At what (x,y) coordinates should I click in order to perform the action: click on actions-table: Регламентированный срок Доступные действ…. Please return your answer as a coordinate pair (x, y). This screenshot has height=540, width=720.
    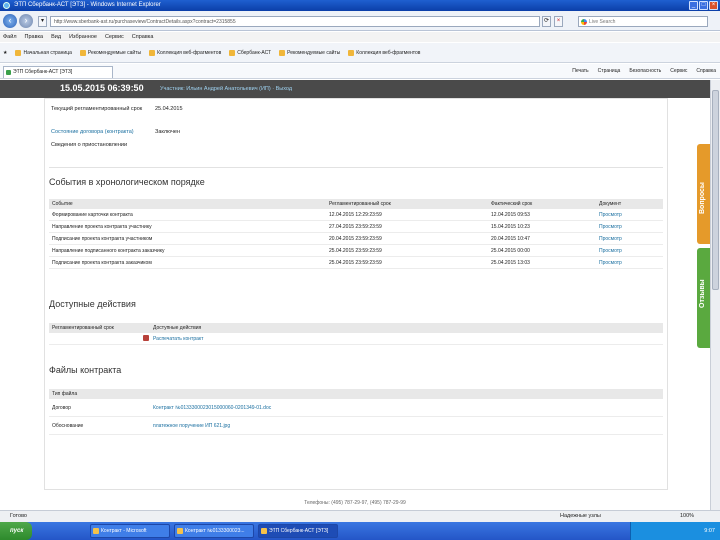
    Looking at the image, I should click on (356, 334).